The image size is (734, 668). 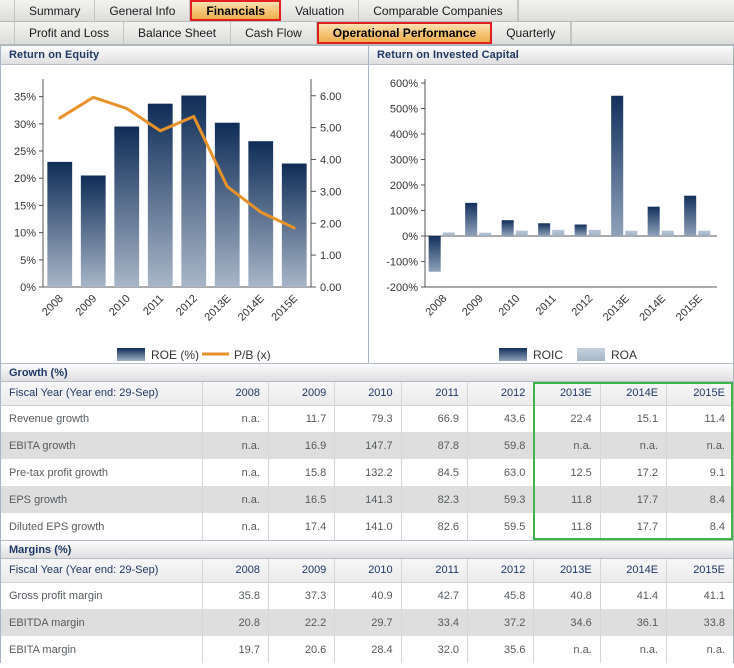 What do you see at coordinates (368, 445) in the screenshot?
I see `table-cell: 147.7` at bounding box center [368, 445].